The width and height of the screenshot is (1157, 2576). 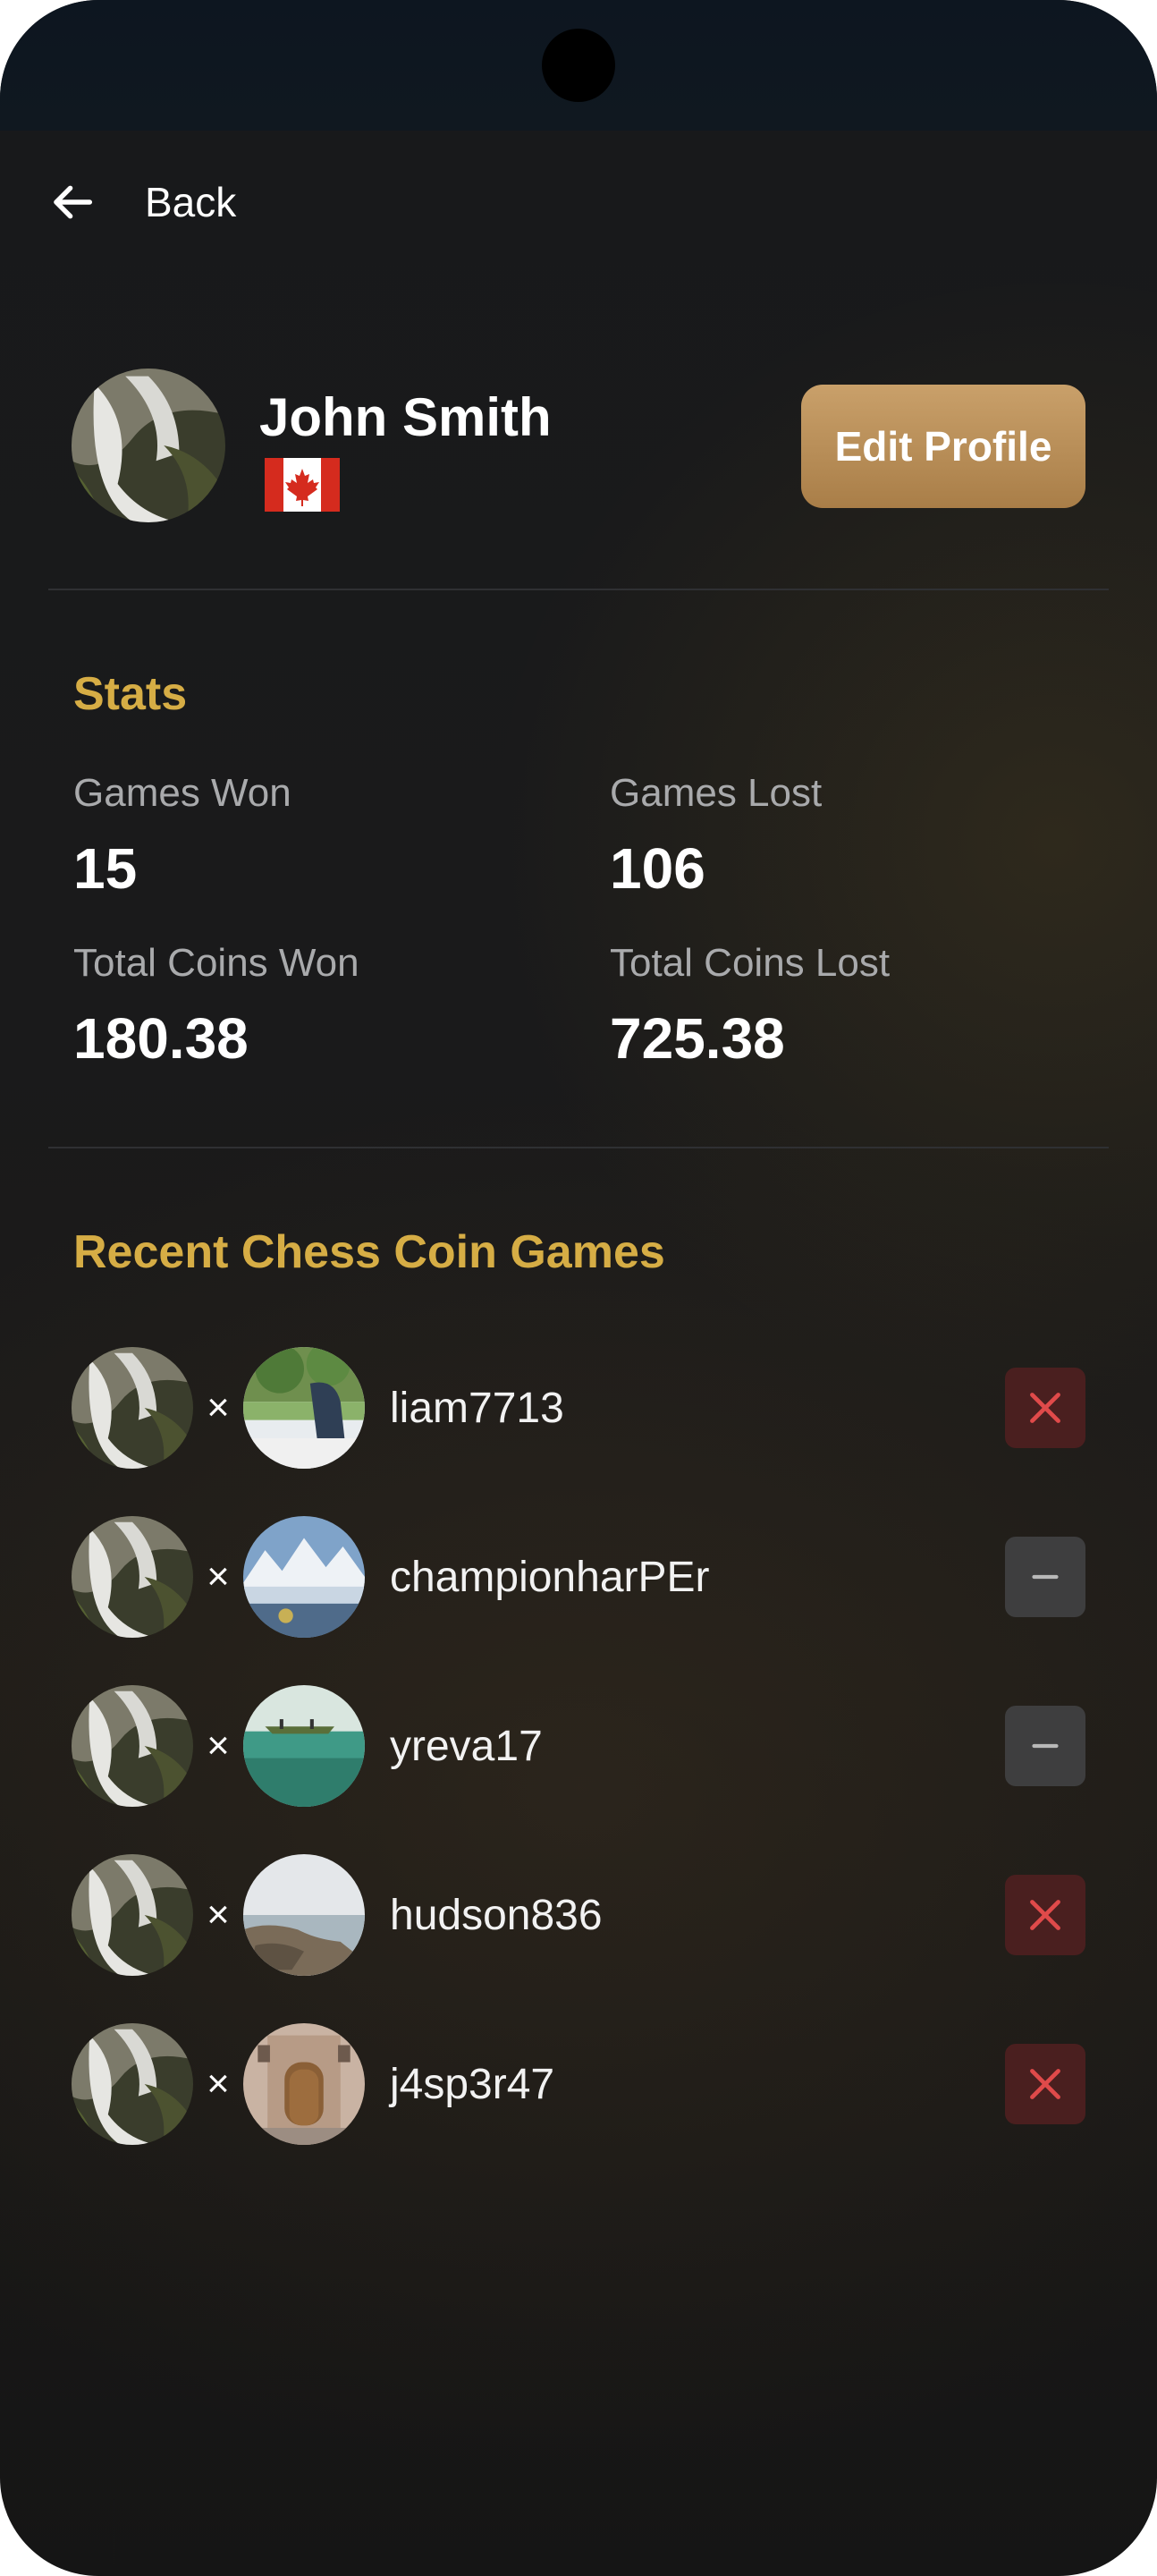 I want to click on game-row: × yreva17, so click(x=578, y=1746).